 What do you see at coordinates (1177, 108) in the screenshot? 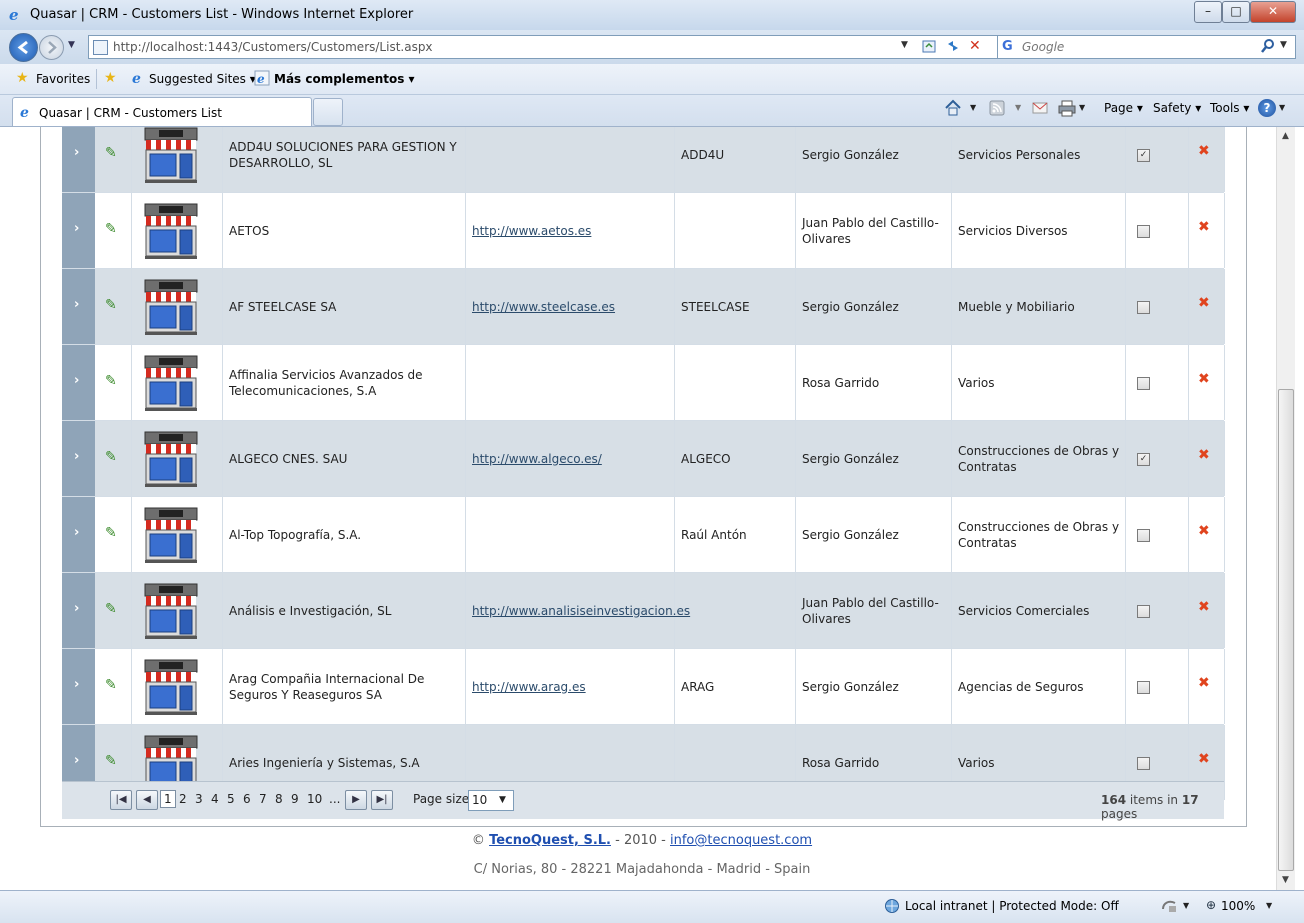
I see `safety-menu: Safety ▾` at bounding box center [1177, 108].